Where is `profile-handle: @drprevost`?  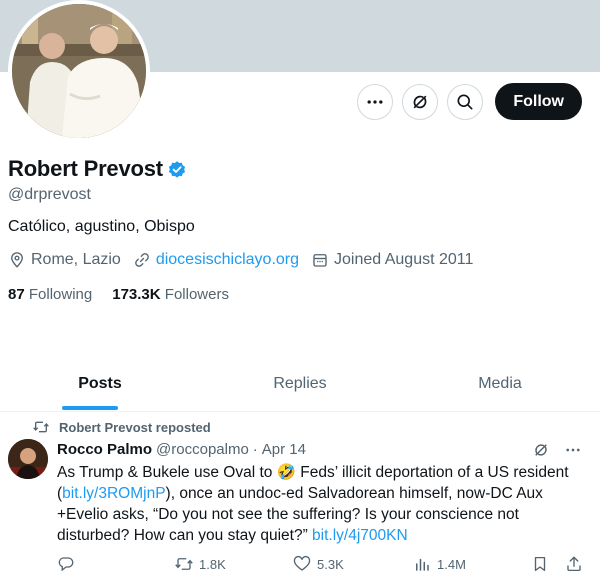
profile-handle: @drprevost is located at coordinates (49, 194).